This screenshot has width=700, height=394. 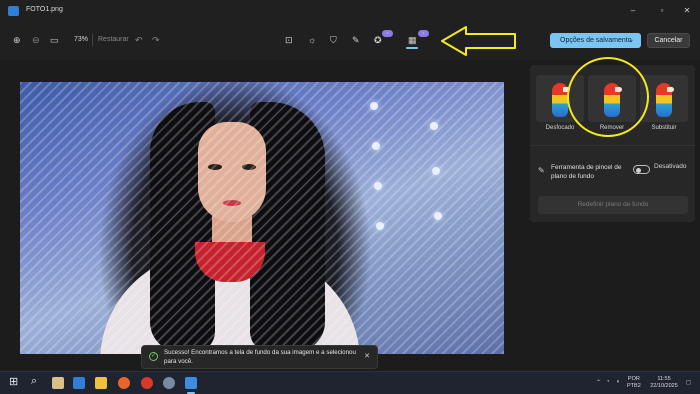 I want to click on cancel-button: Cancelar, so click(x=668, y=40).